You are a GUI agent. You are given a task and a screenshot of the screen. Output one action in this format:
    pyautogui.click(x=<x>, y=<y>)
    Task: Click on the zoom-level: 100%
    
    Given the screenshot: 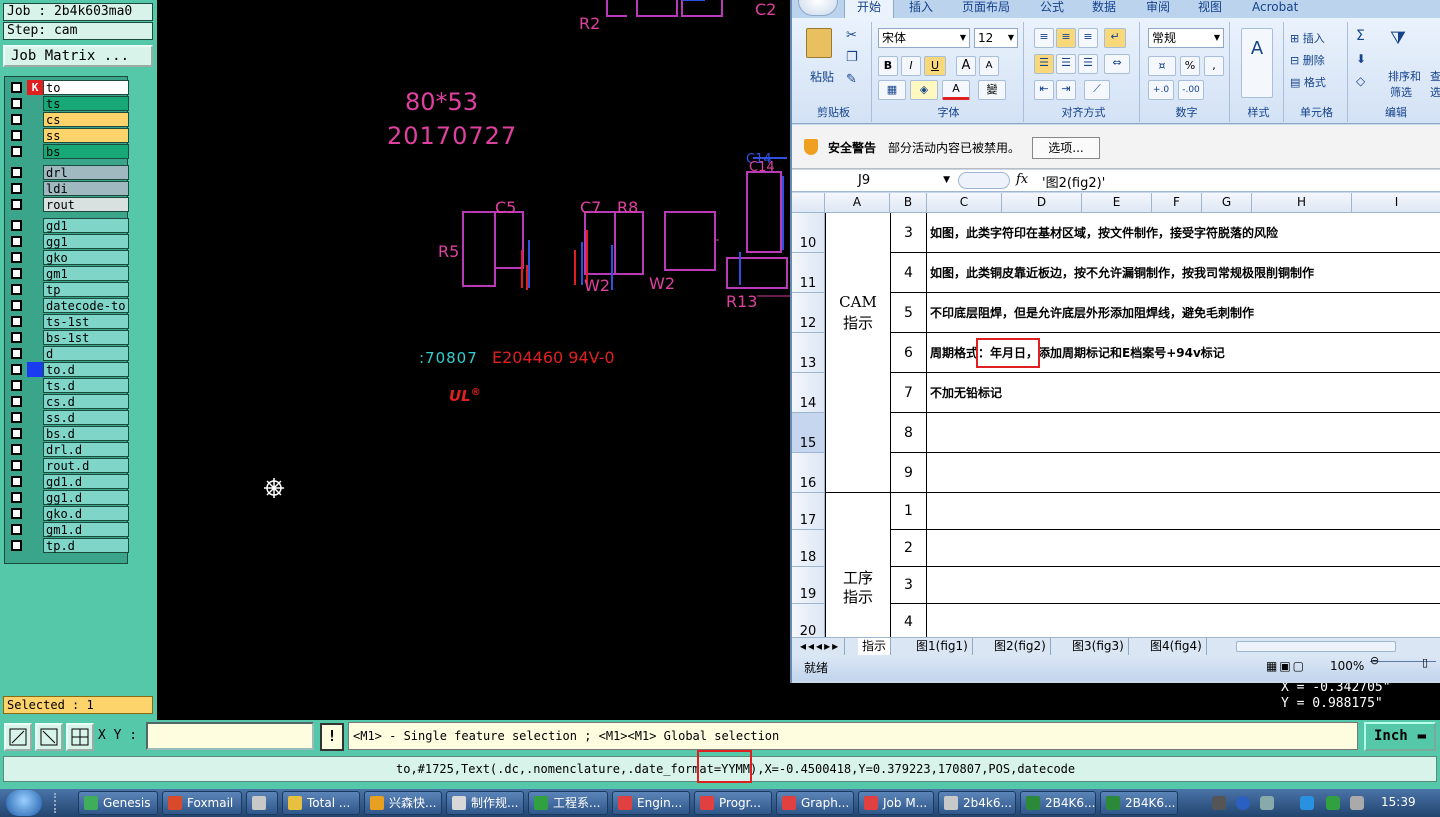 What is the action you would take?
    pyautogui.click(x=1347, y=666)
    